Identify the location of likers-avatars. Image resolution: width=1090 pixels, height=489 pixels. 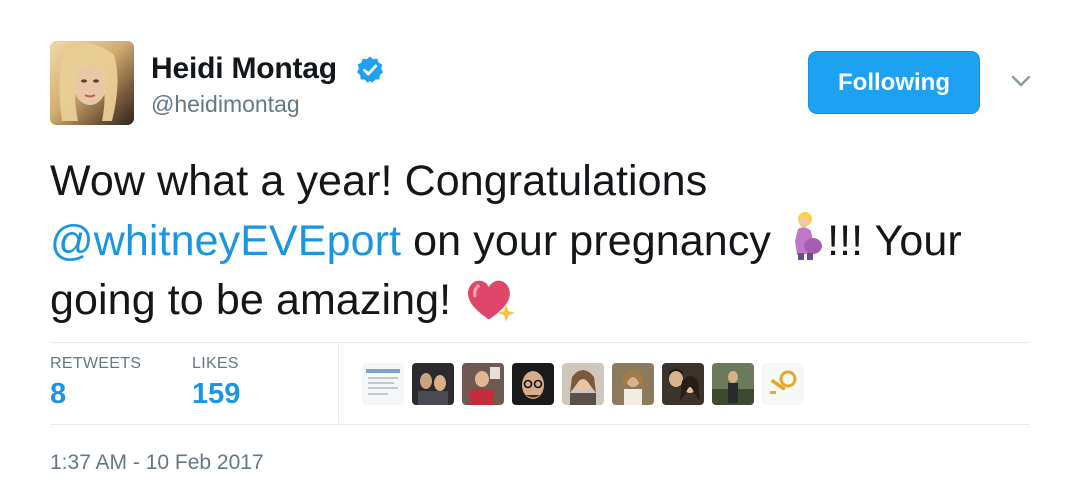
(583, 384).